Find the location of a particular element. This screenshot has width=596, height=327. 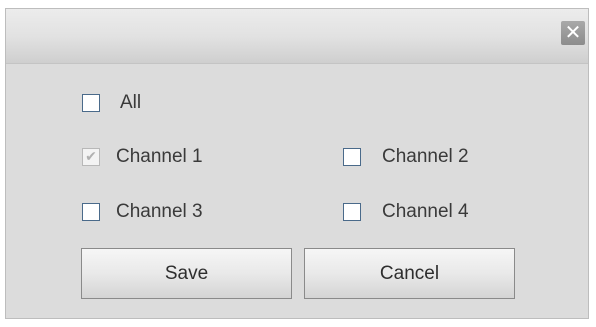

checkmark-icon: ✔ is located at coordinates (91, 156).